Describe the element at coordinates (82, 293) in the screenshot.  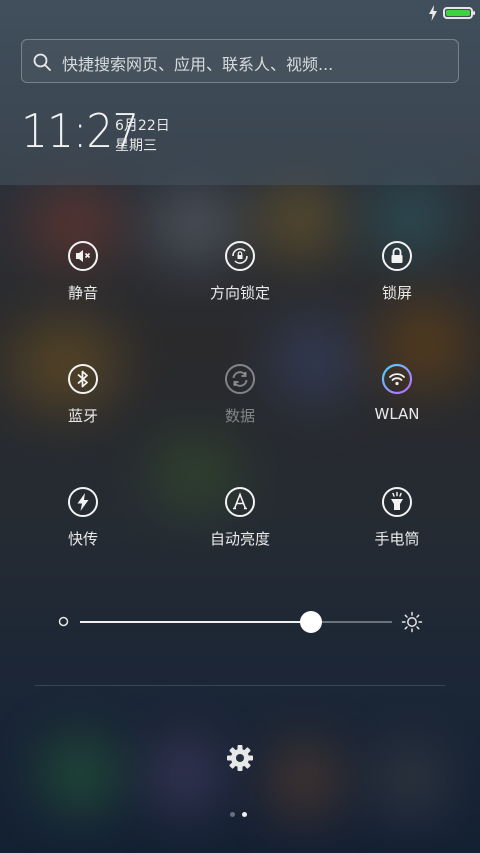
I see `toggle-label: 静音` at that location.